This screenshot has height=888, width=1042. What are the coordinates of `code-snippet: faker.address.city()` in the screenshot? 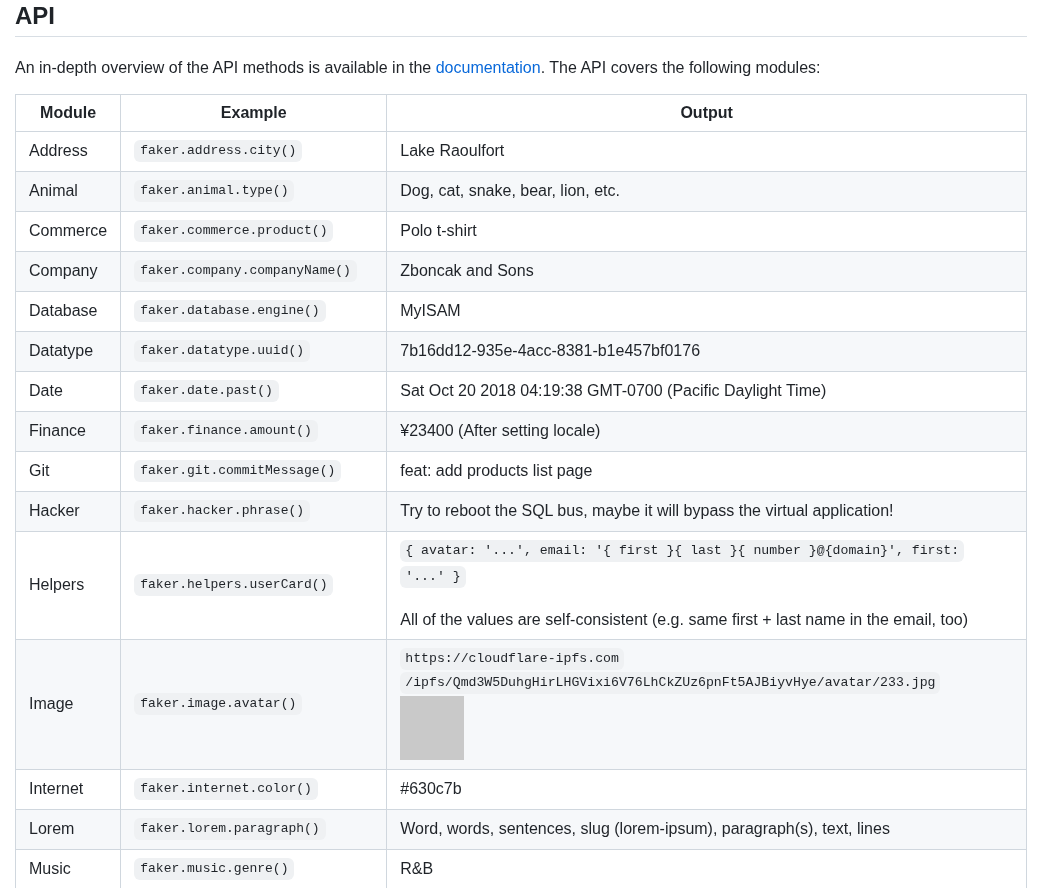 It's located at (218, 151).